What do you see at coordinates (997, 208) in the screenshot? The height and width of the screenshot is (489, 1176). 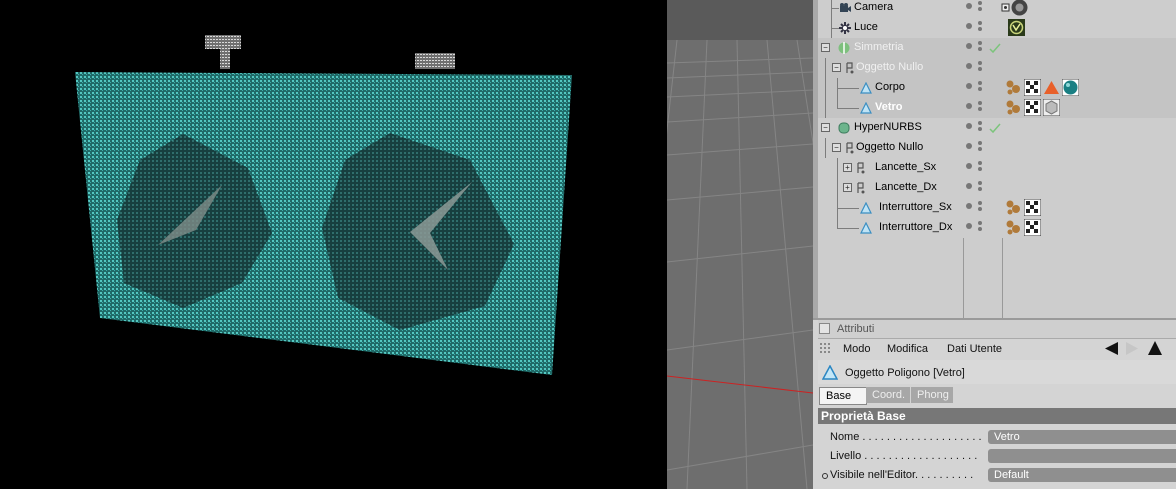 I see `object-row-interruttore-sx: Interruttore_Sx` at bounding box center [997, 208].